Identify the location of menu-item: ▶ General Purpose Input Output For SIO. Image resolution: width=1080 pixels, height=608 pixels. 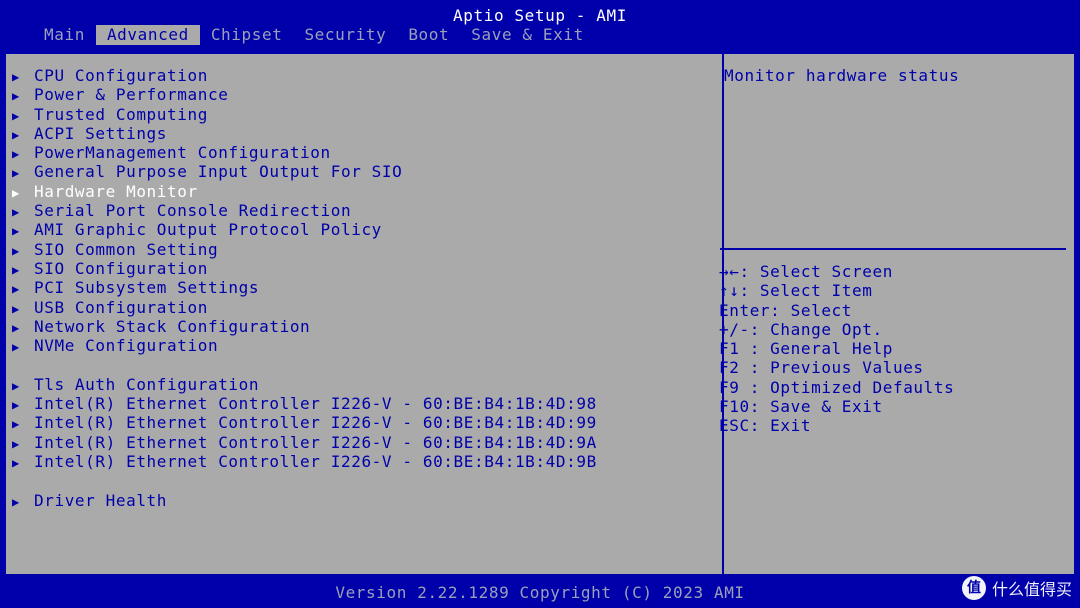
(362, 171).